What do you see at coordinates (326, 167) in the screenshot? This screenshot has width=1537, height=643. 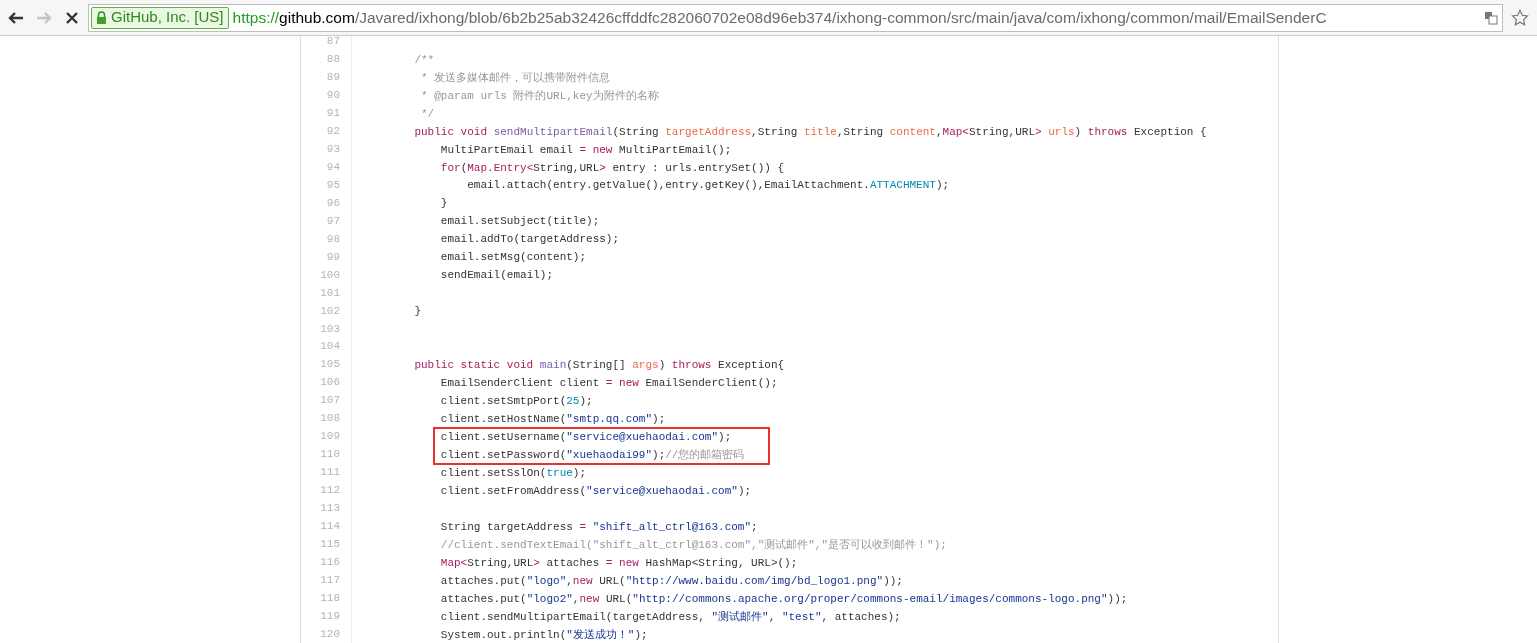 I see `line-number: 94` at bounding box center [326, 167].